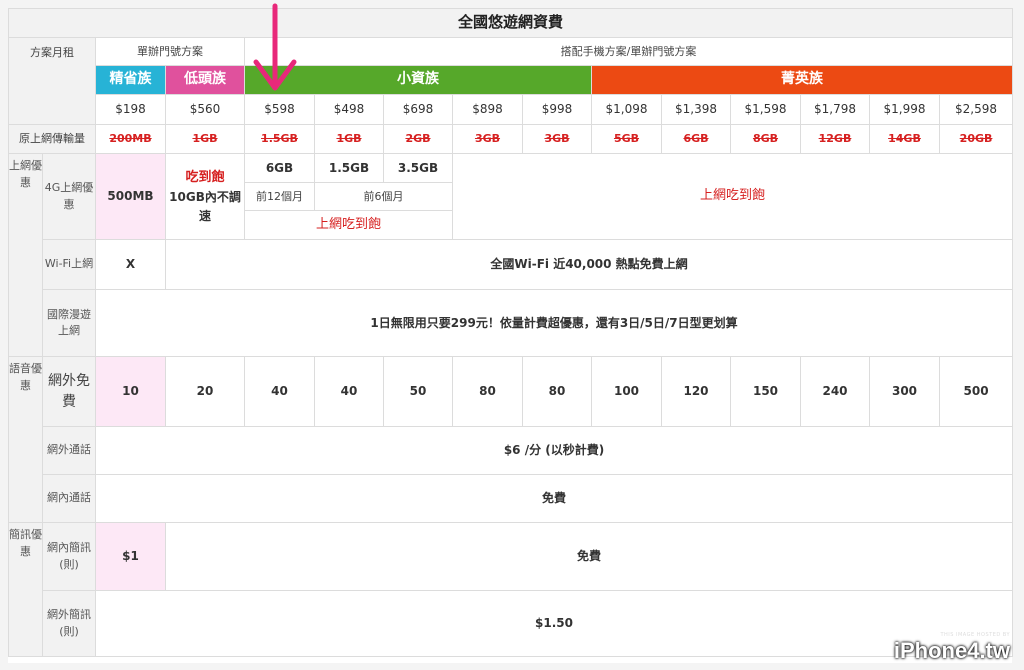 The height and width of the screenshot is (670, 1024). Describe the element at coordinates (25, 439) in the screenshot. I see `voice-category-label: 語音優惠` at that location.